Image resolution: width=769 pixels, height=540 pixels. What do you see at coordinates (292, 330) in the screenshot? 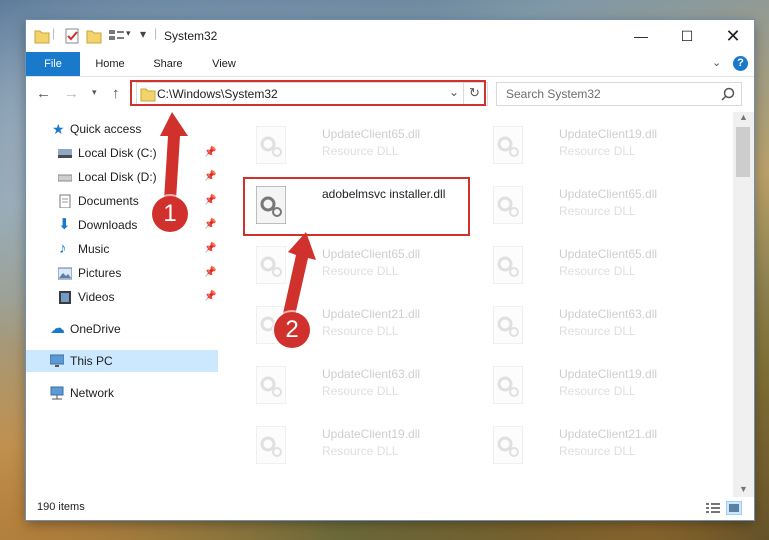
I see `step-badge-2: 2` at bounding box center [292, 330].